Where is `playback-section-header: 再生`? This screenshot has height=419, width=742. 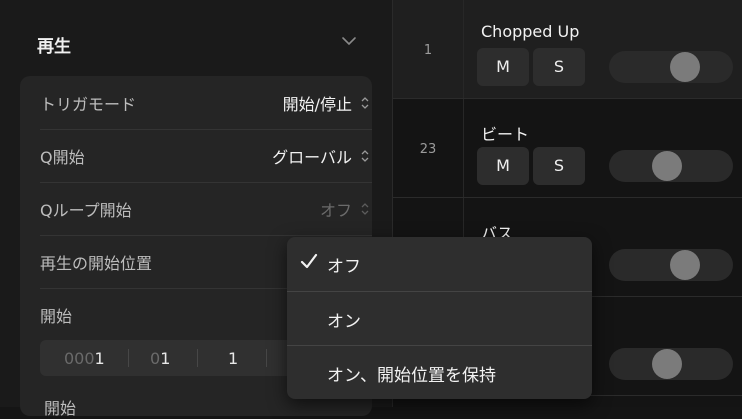 playback-section-header: 再生 is located at coordinates (197, 43).